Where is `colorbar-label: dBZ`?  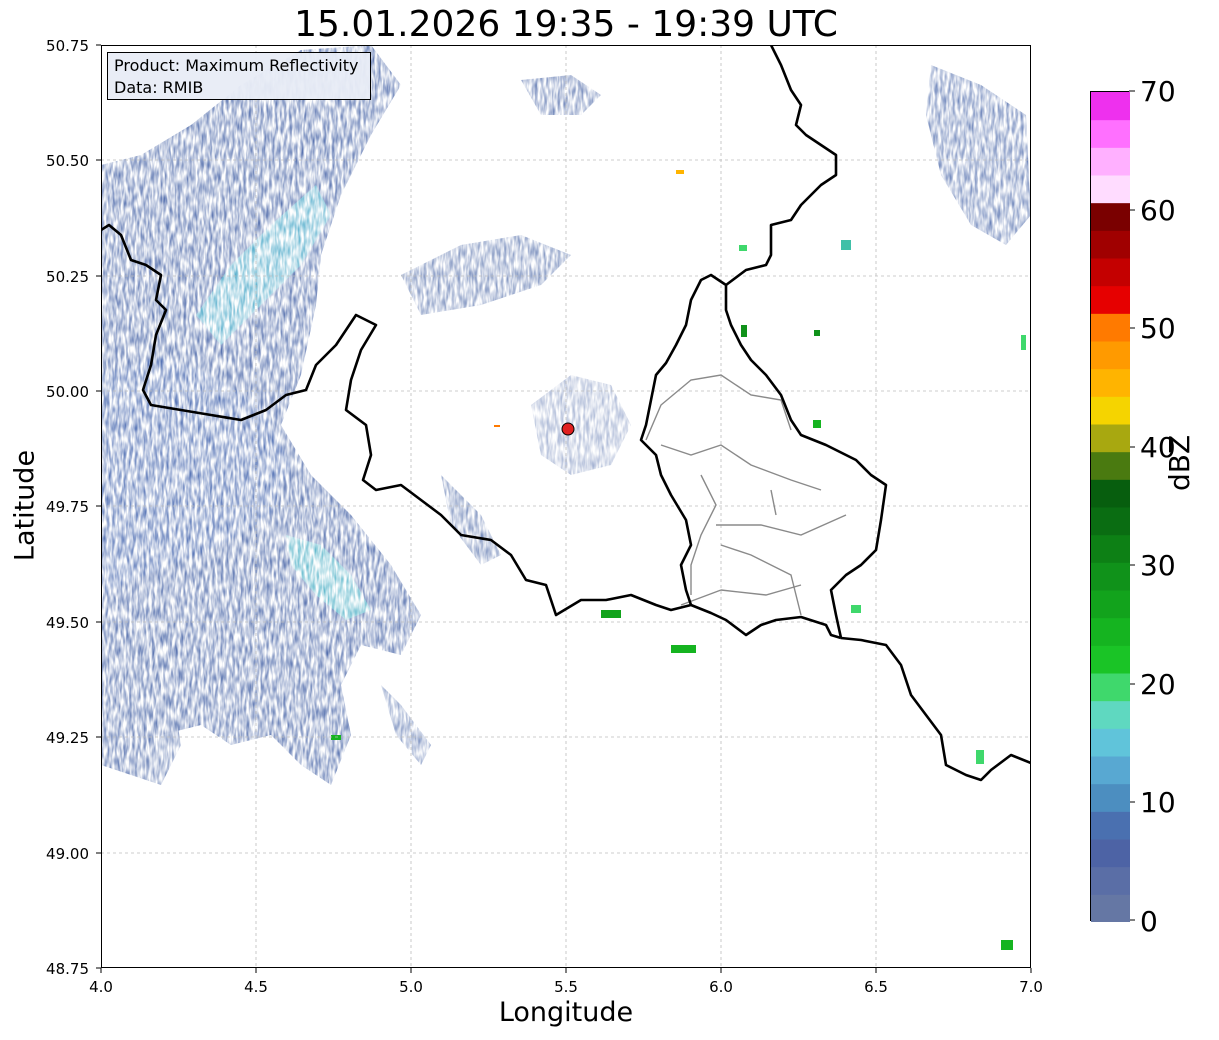
colorbar-label: dBZ is located at coordinates (1179, 462).